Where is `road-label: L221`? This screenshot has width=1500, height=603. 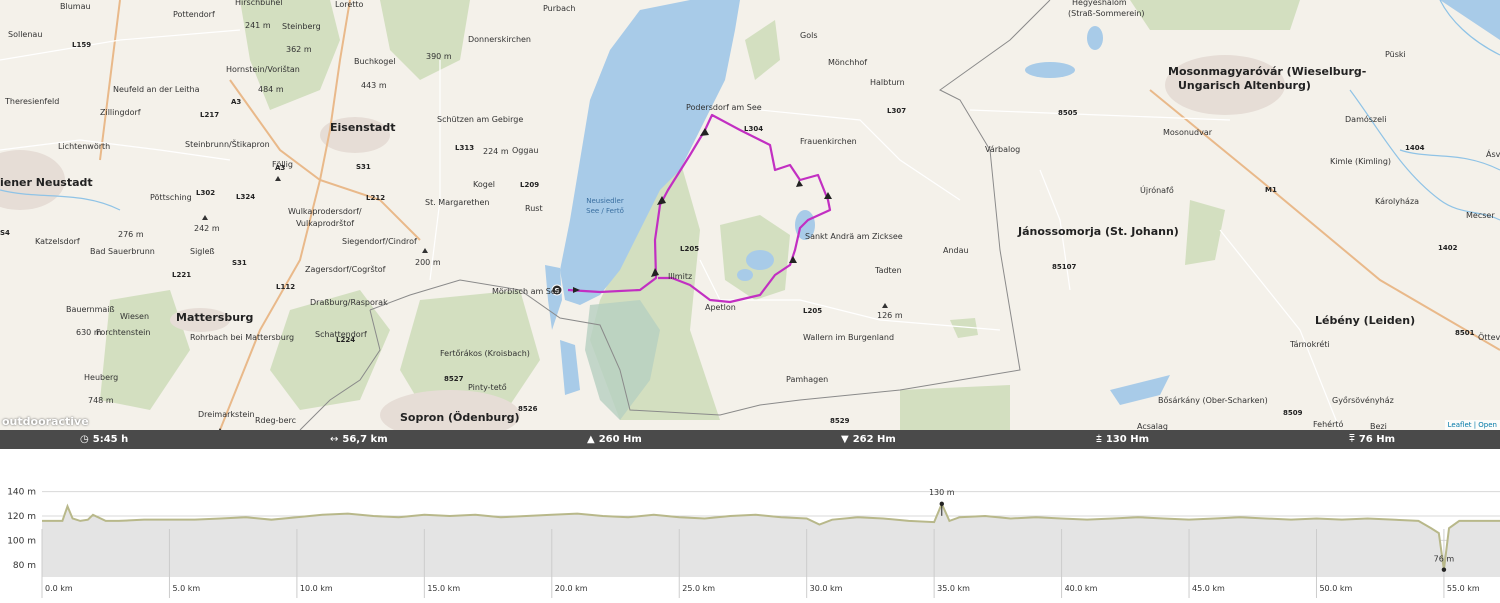 road-label: L221 is located at coordinates (182, 275).